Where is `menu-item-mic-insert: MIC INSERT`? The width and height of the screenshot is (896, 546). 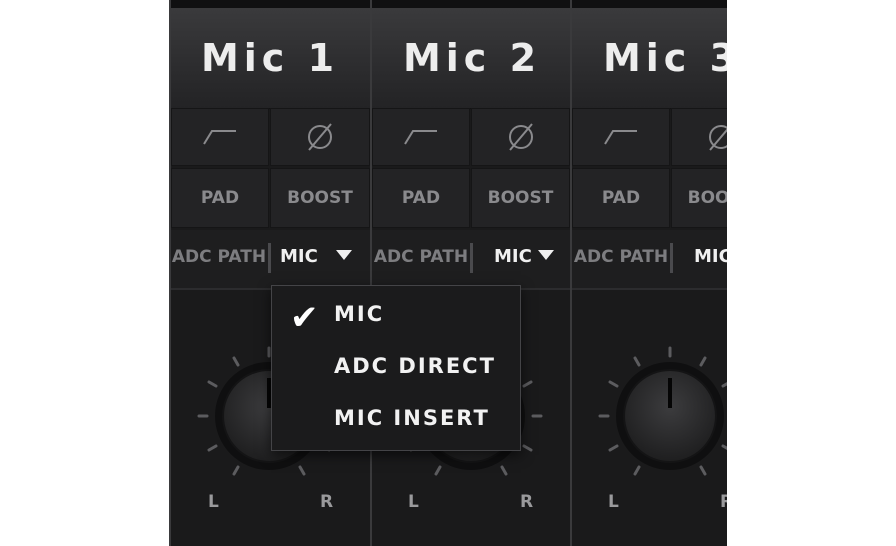 menu-item-mic-insert: MIC INSERT is located at coordinates (412, 418).